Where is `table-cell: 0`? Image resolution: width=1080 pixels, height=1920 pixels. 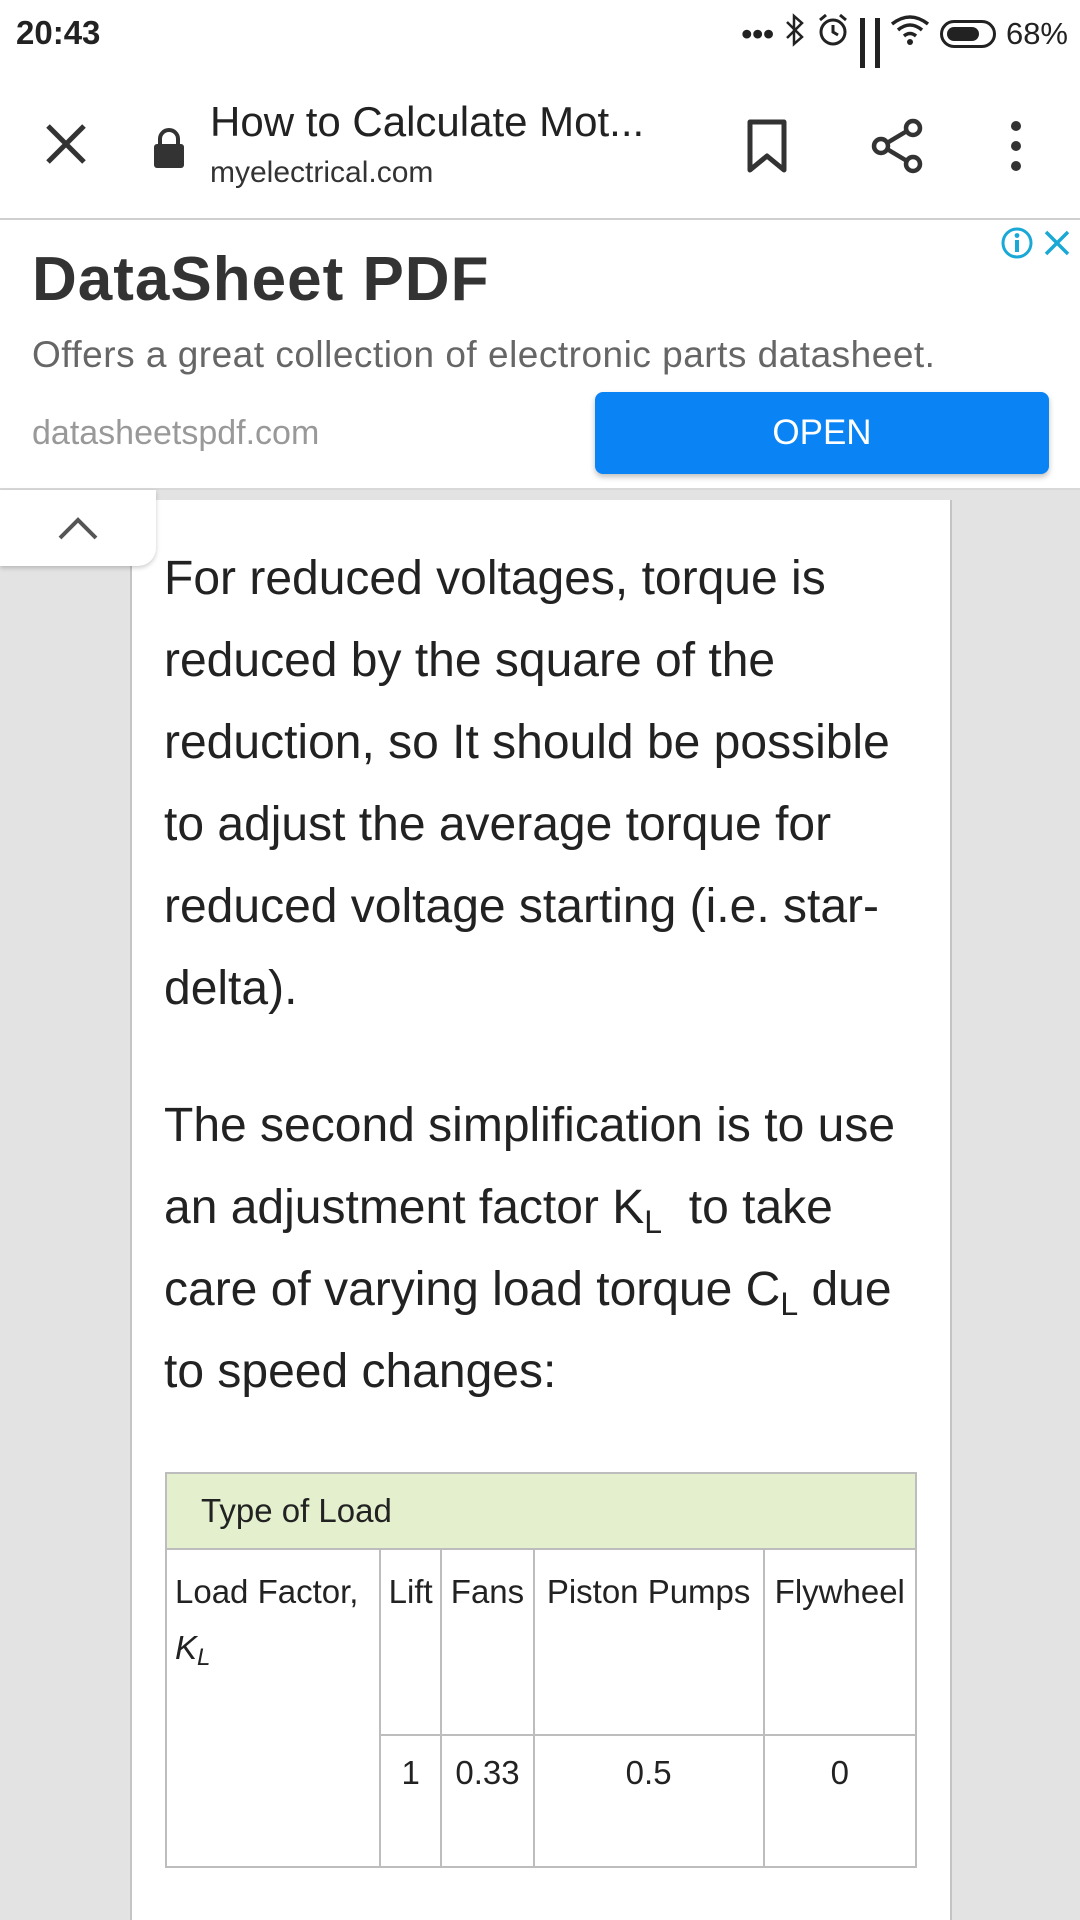 table-cell: 0 is located at coordinates (840, 1801).